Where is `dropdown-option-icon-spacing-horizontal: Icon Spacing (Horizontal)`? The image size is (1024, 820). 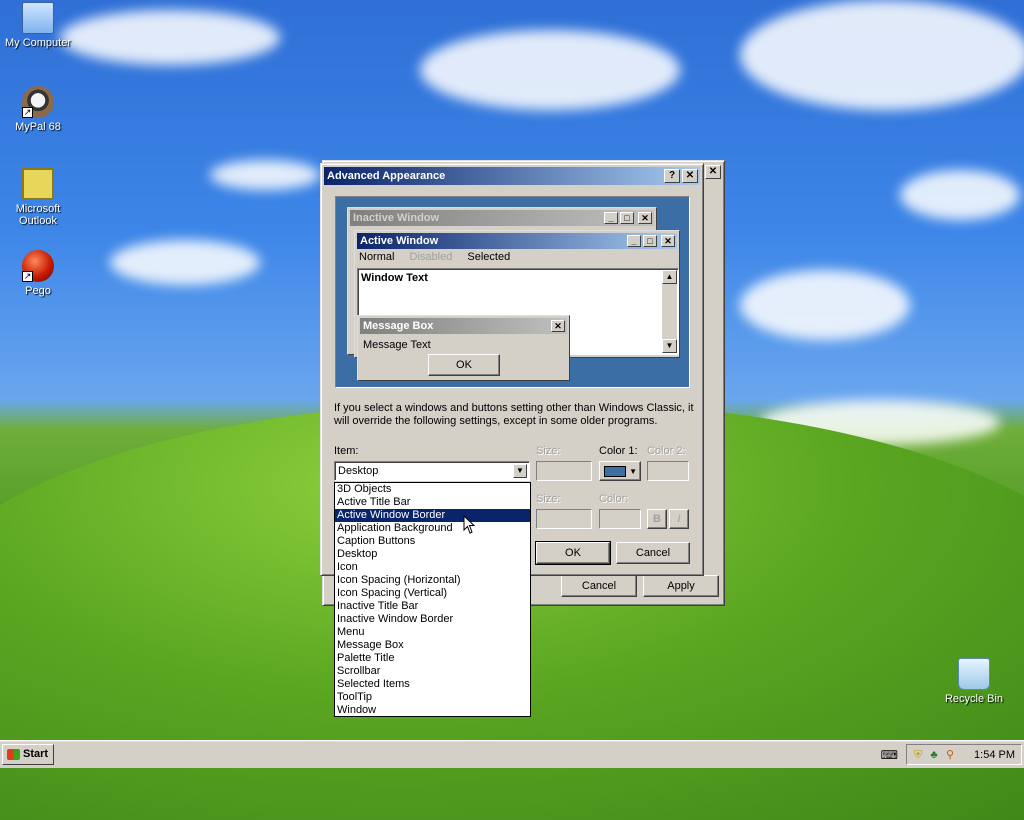
dropdown-option-icon-spacing-horizontal: Icon Spacing (Horizontal) is located at coordinates (432, 580).